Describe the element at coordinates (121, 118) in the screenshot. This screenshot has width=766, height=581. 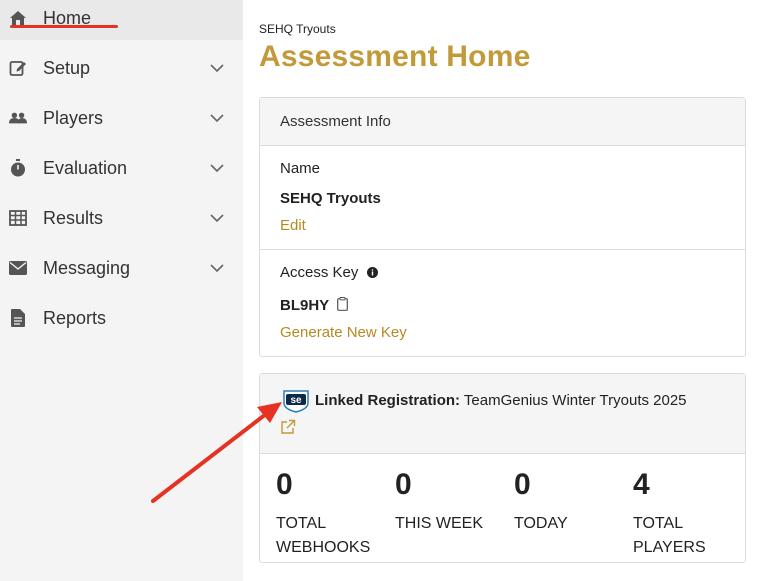
I see `sidebar-item-players: Players` at that location.